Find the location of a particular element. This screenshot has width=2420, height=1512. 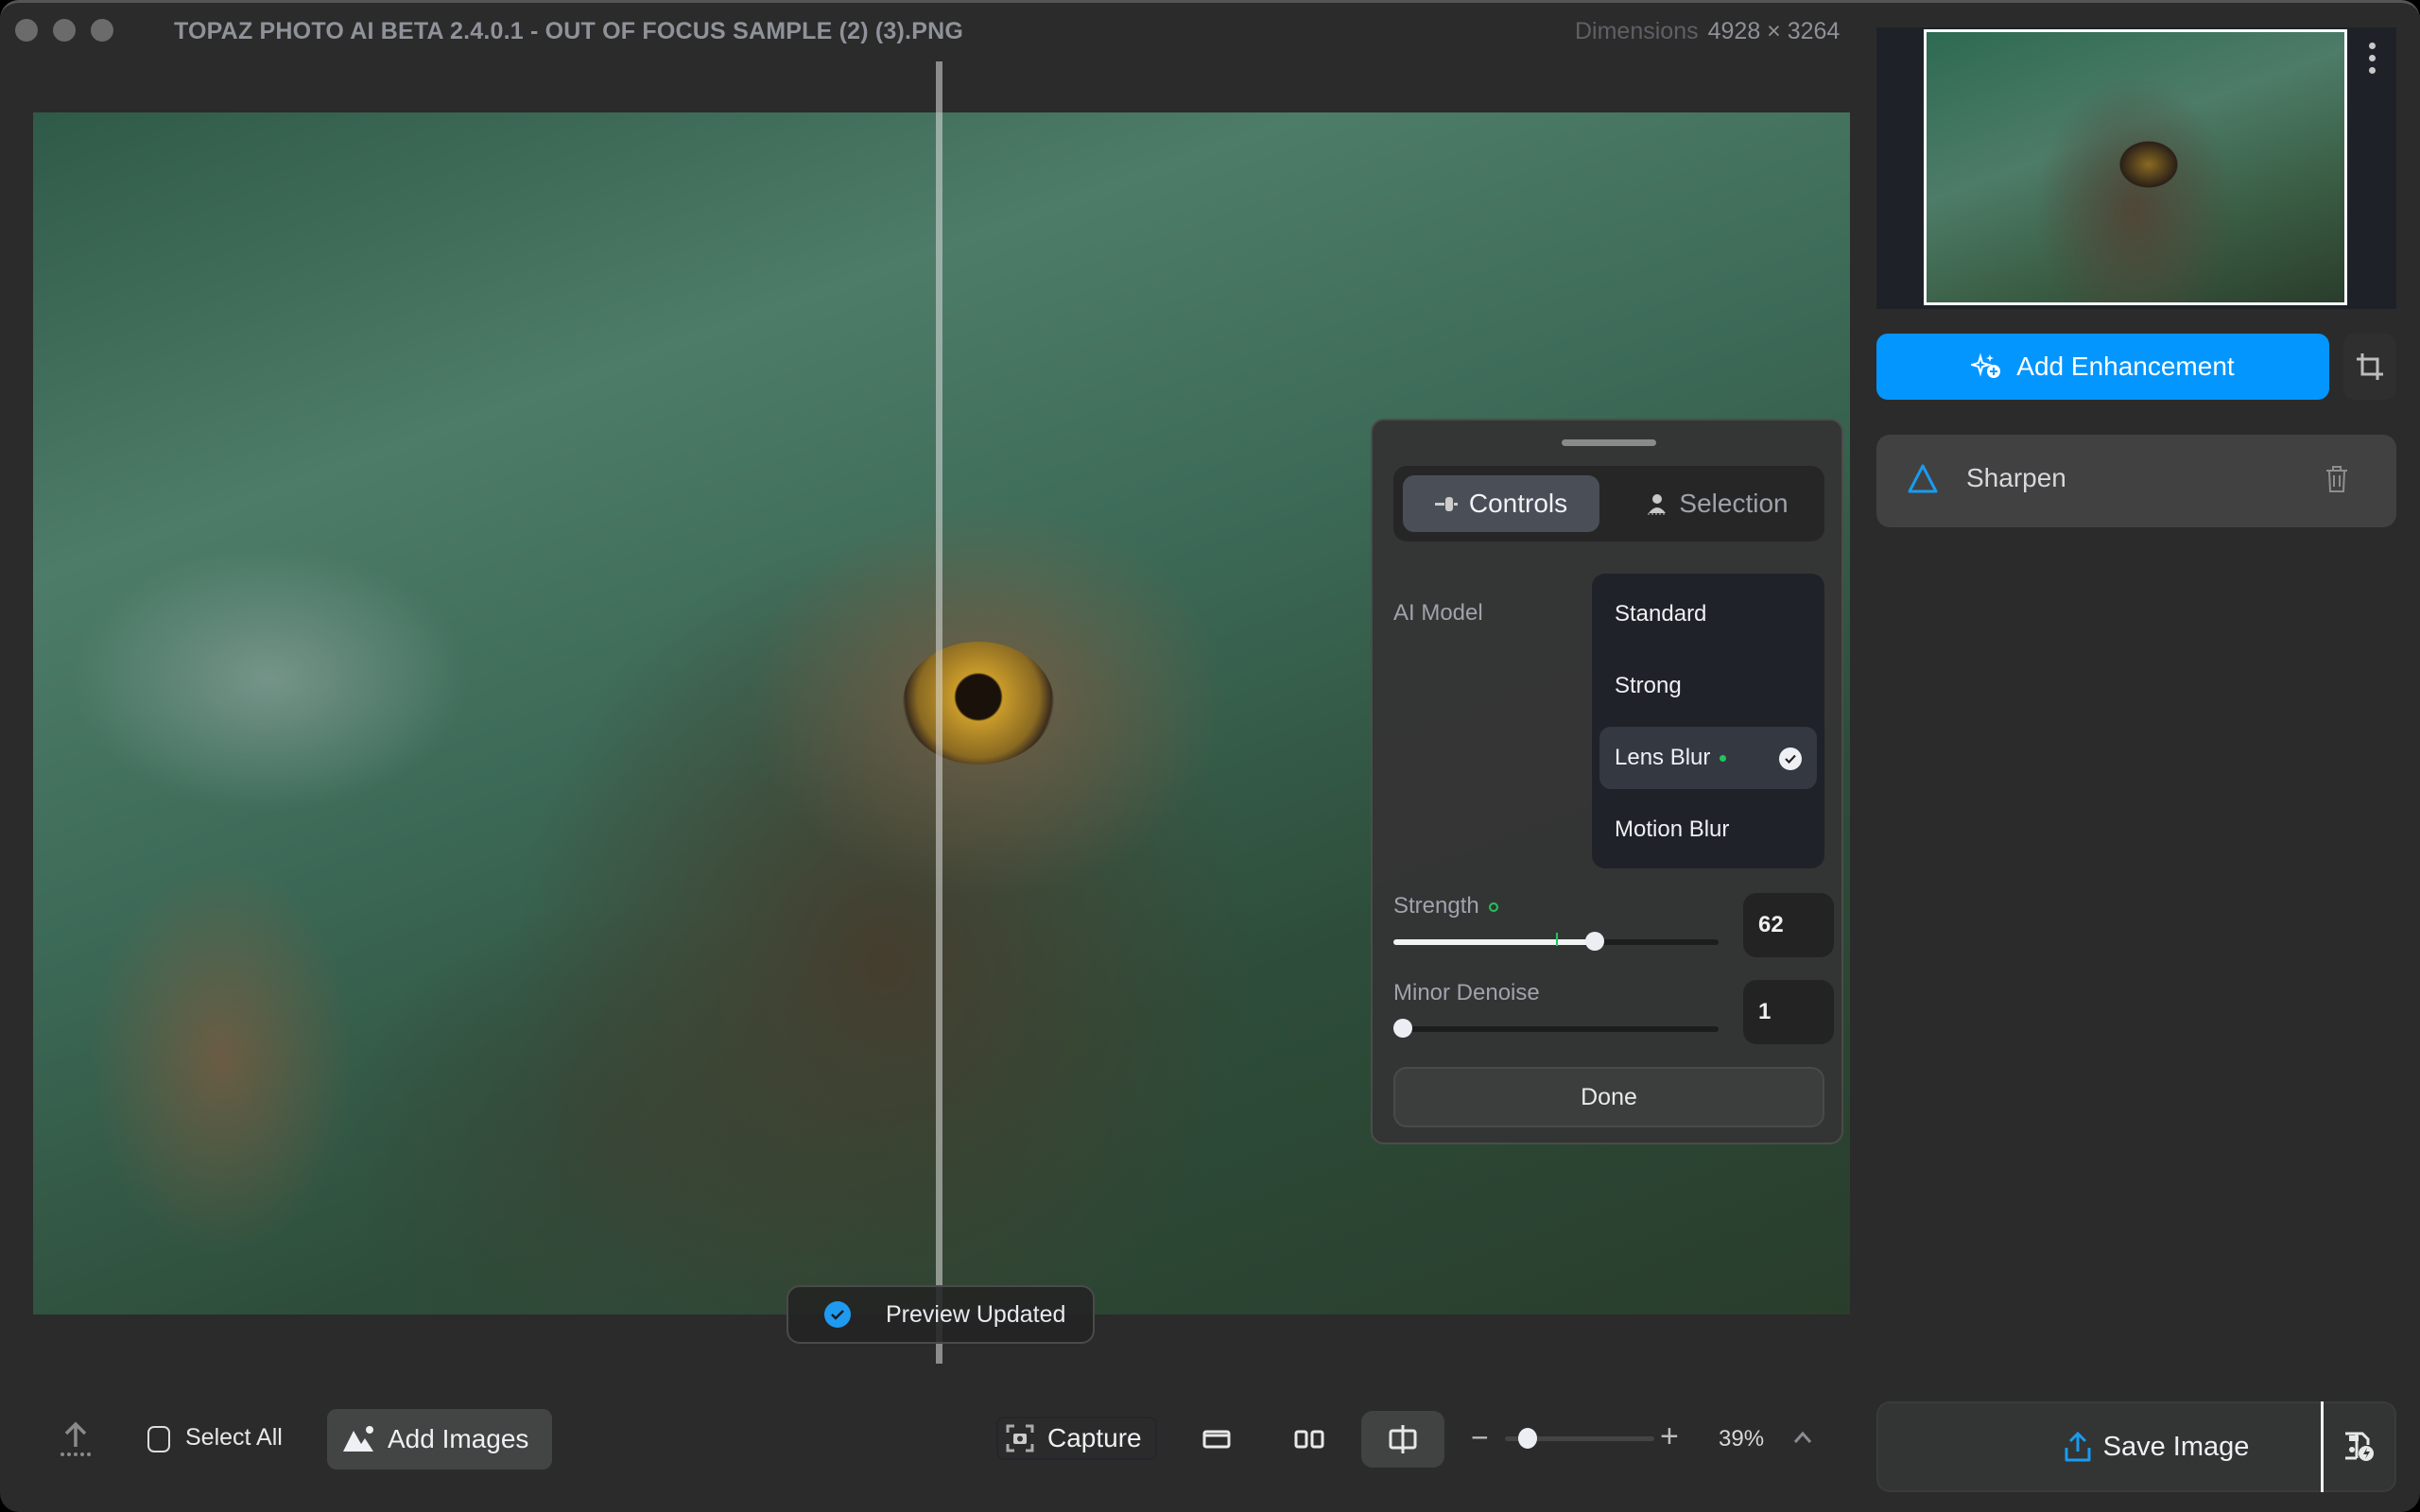

person-selection-icon is located at coordinates (1658, 504).